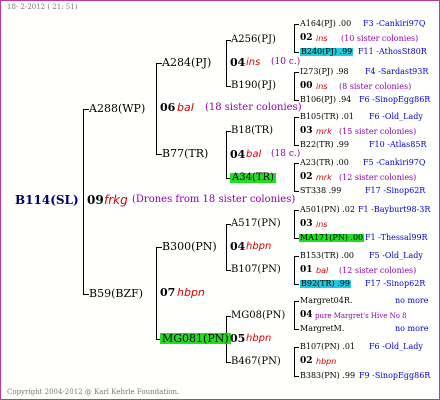 This screenshot has width=440, height=400. I want to click on node-b300: B300(PN), so click(189, 246).